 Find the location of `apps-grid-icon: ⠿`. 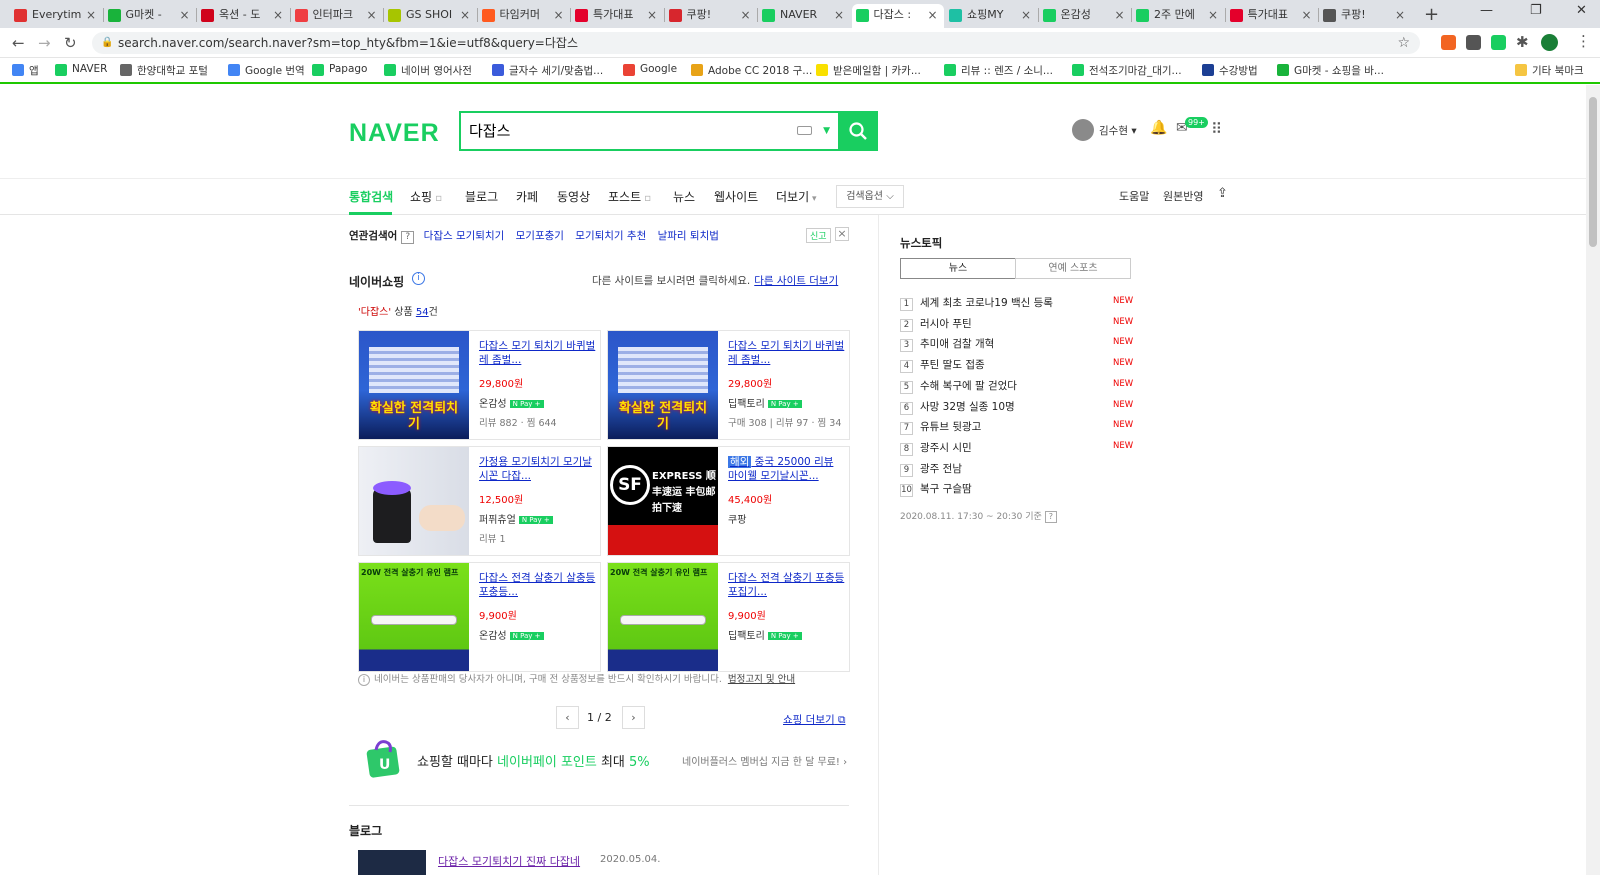

apps-grid-icon: ⠿ is located at coordinates (1216, 129).